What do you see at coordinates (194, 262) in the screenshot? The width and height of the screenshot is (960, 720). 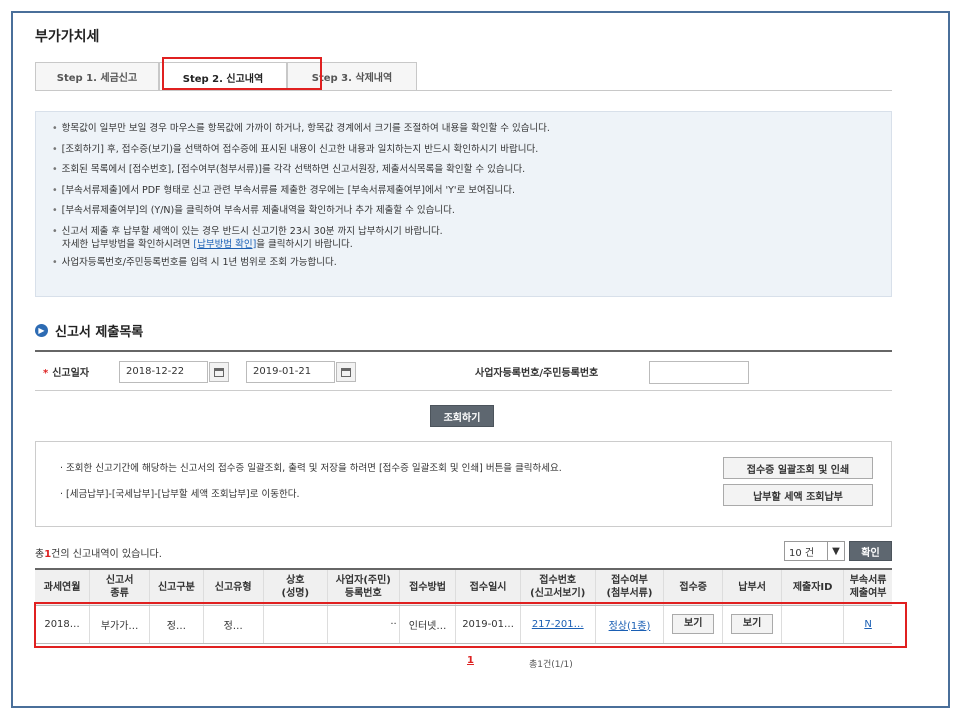 I see `notice-line: • 사업자등록번호/주민등록번호를 입력 시 1년 범위로 조회 가능합니다.` at bounding box center [194, 262].